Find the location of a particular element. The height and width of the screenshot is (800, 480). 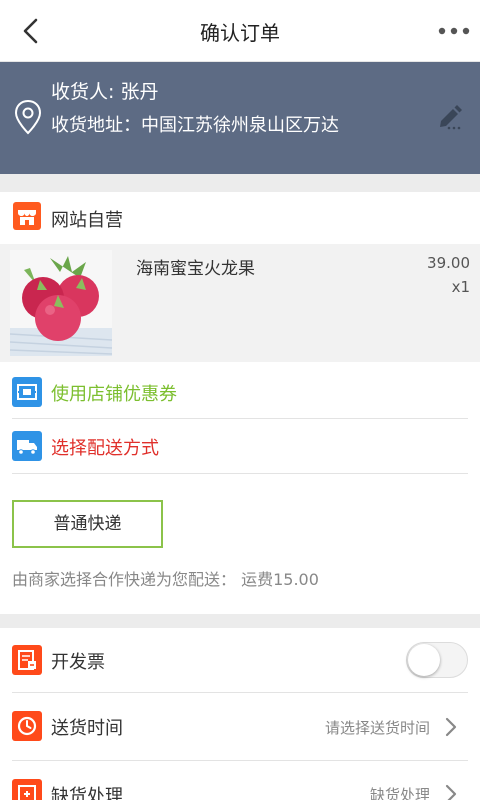

delivery-time-value: 请选择送货时间 is located at coordinates (377, 727).